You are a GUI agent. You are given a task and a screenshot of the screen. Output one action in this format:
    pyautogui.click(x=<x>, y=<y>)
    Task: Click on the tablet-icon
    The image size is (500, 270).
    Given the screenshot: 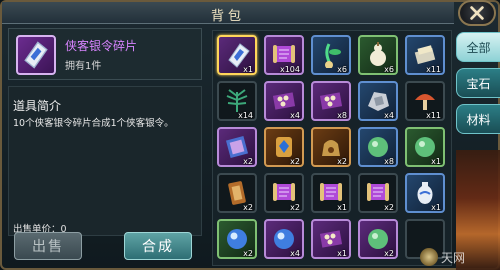 What is the action you would take?
    pyautogui.click(x=237, y=193)
    